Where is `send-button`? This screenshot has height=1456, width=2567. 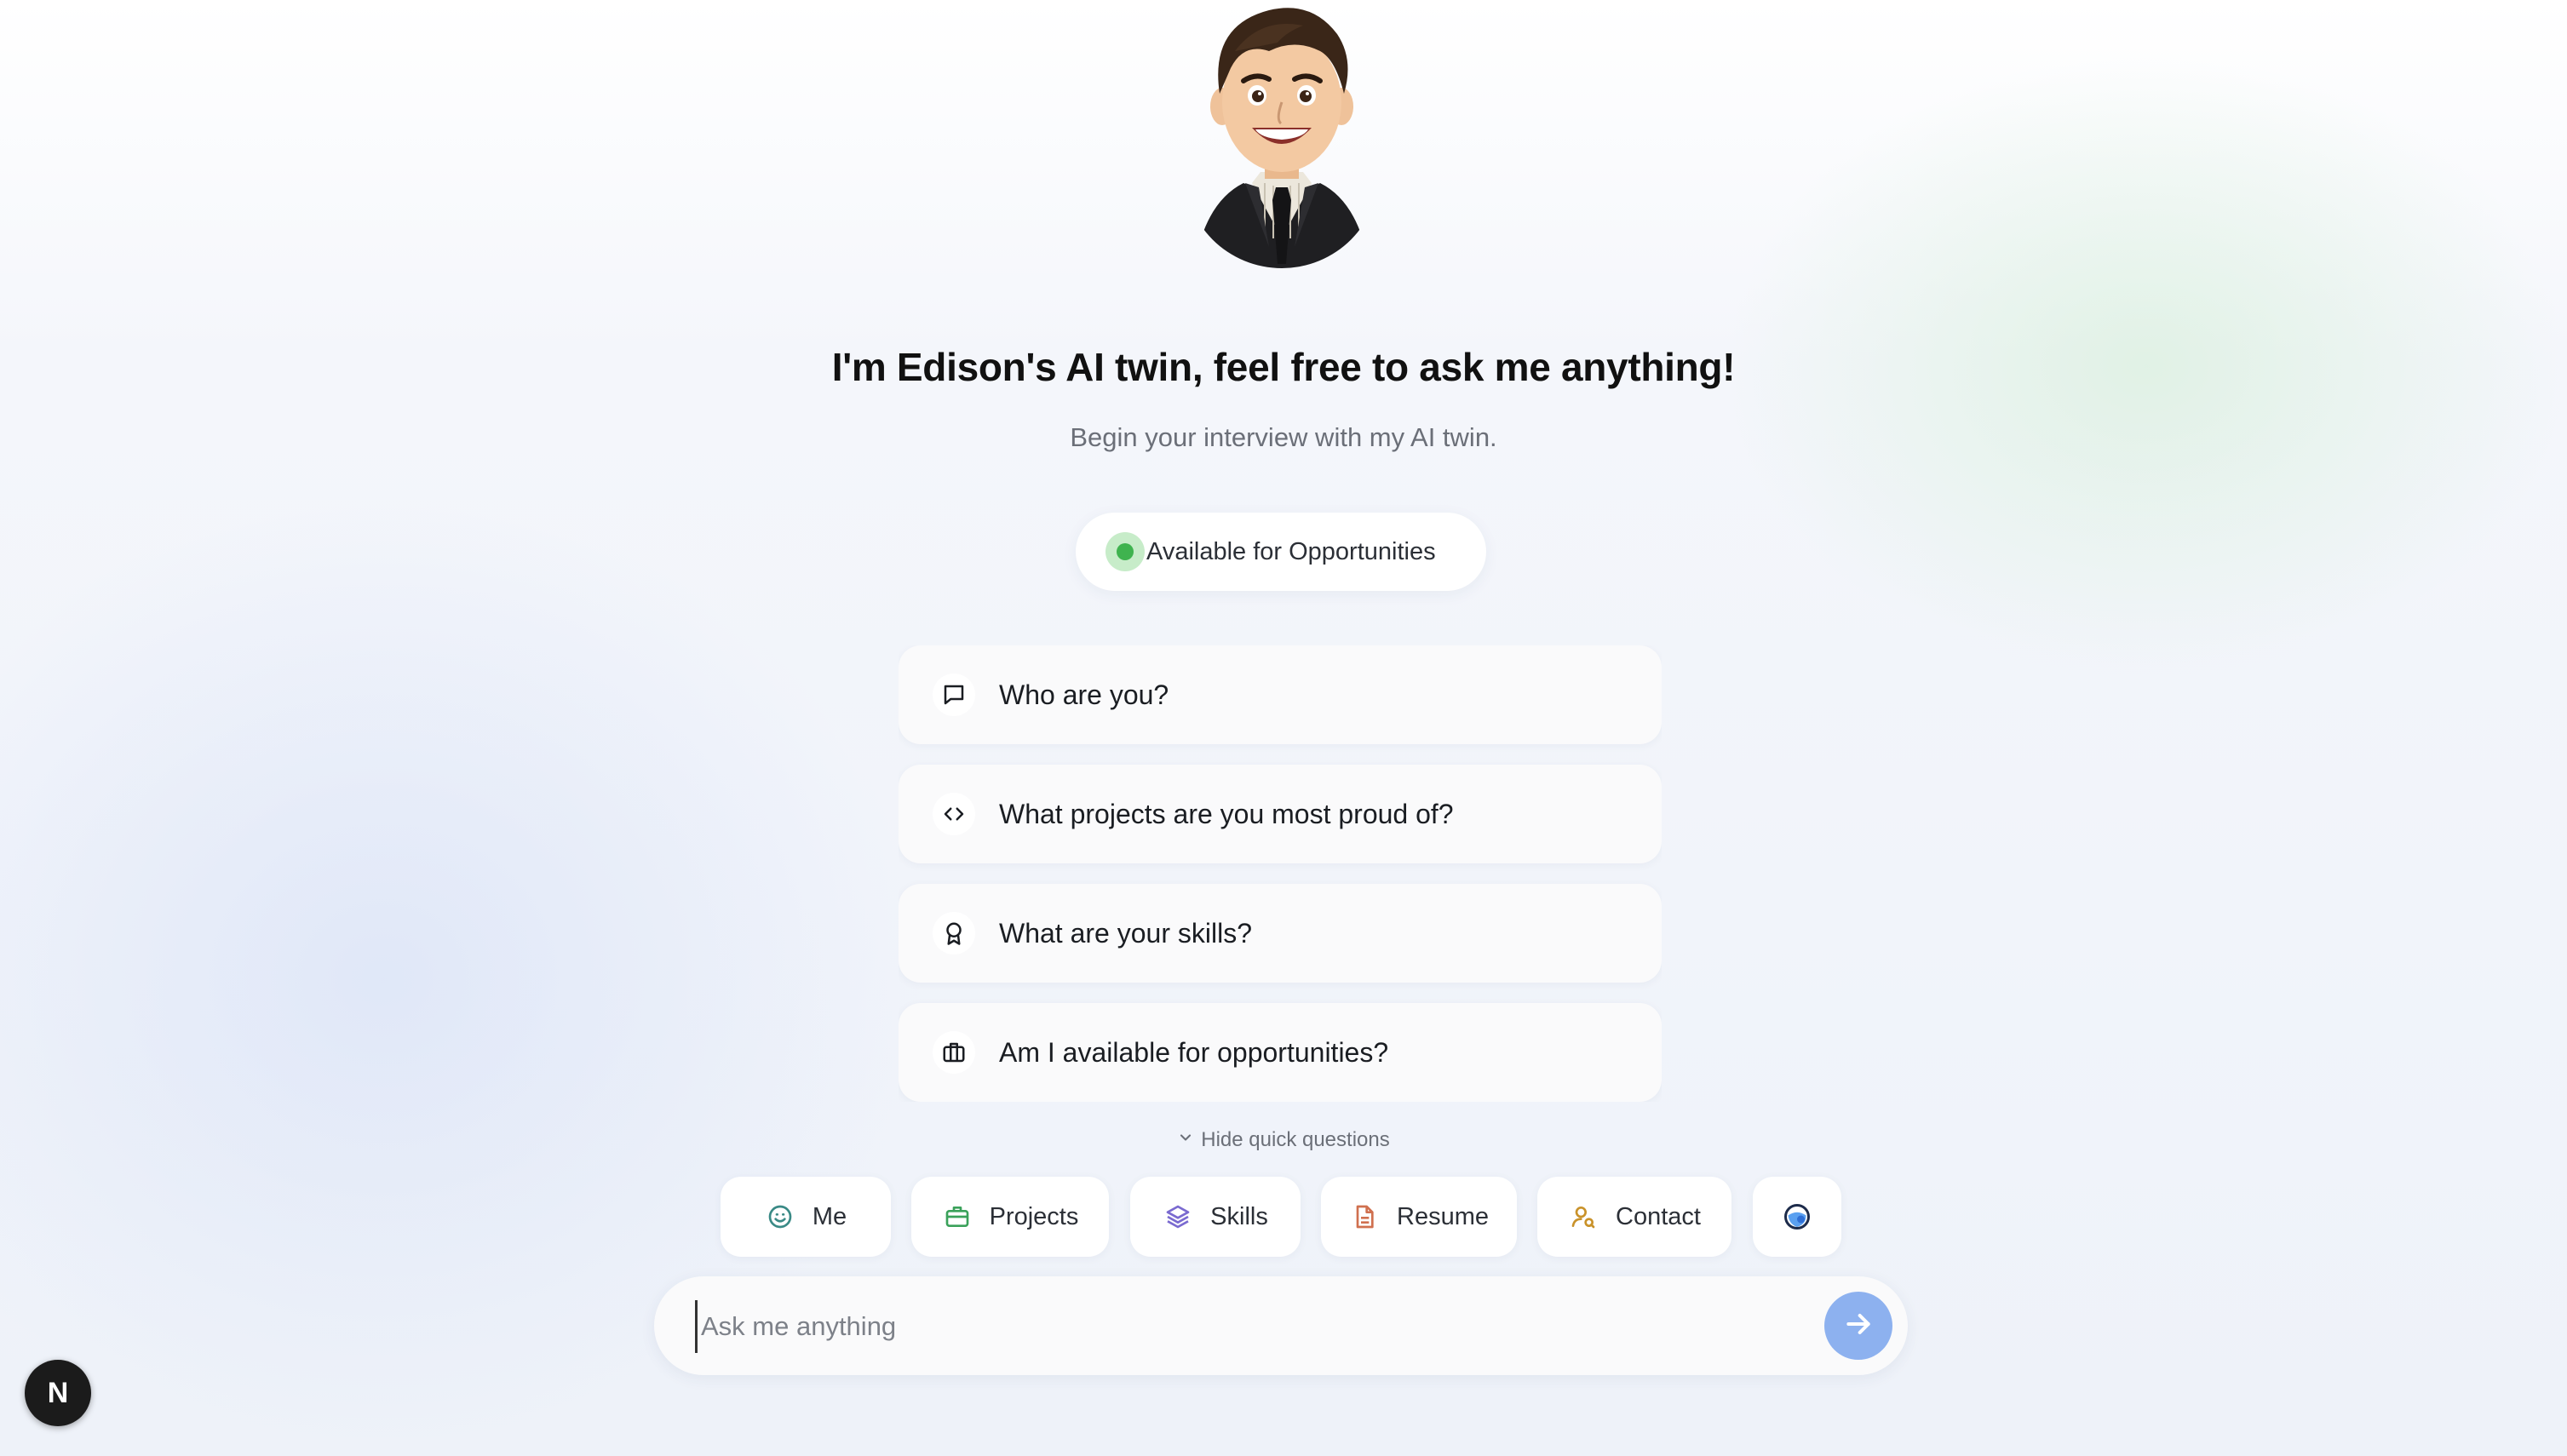
send-button is located at coordinates (1858, 1326).